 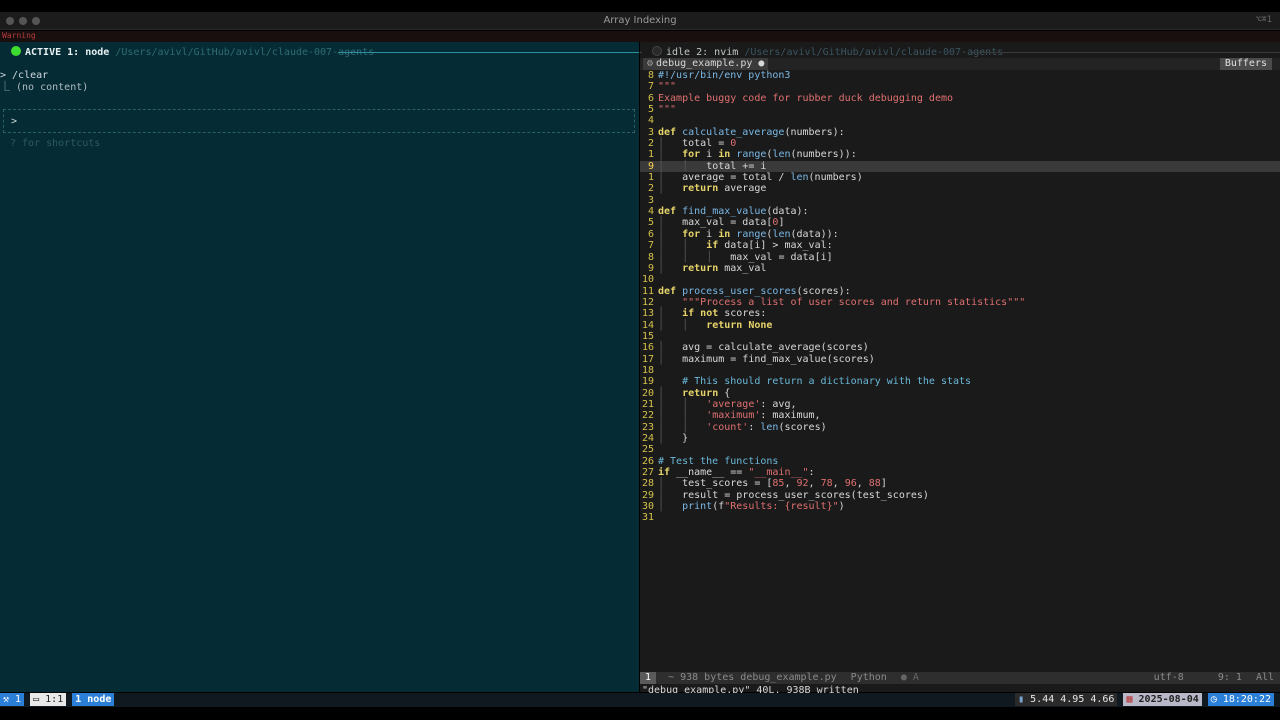 I want to click on code-line: 15, so click(x=960, y=336).